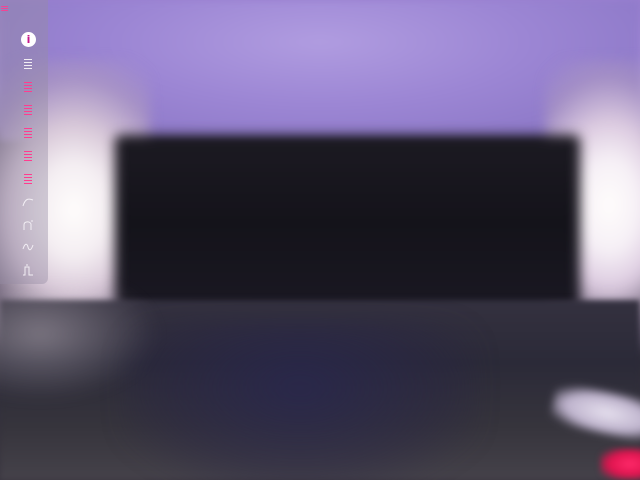 The image size is (640, 480). I want to click on menu-lines-pink-5-icon, so click(28, 179).